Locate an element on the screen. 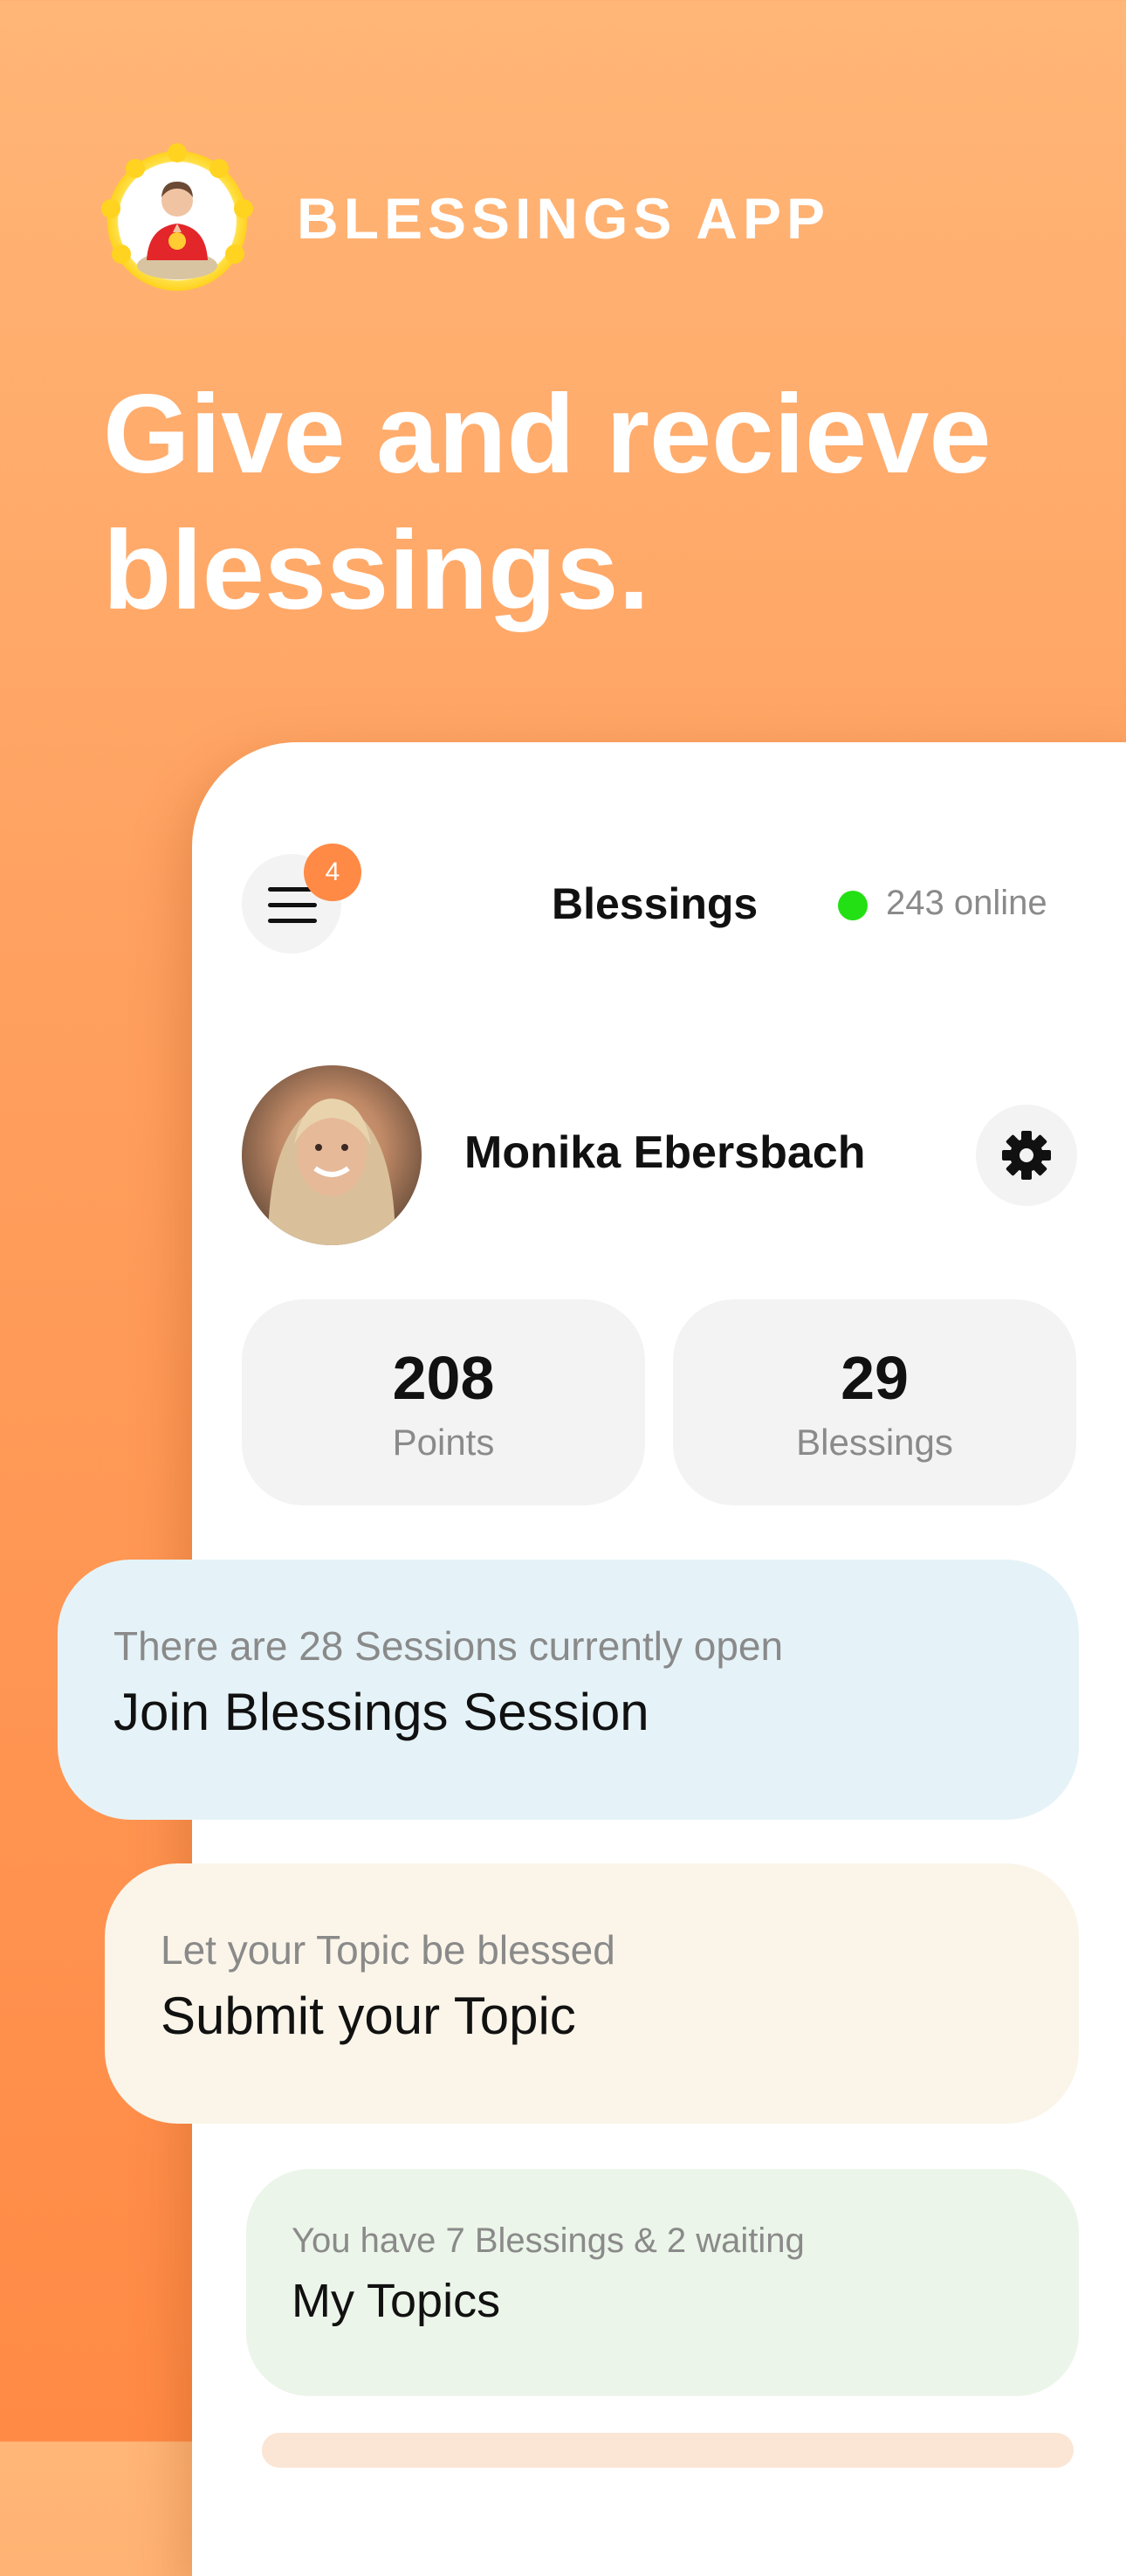  settings-button is located at coordinates (1026, 1155).